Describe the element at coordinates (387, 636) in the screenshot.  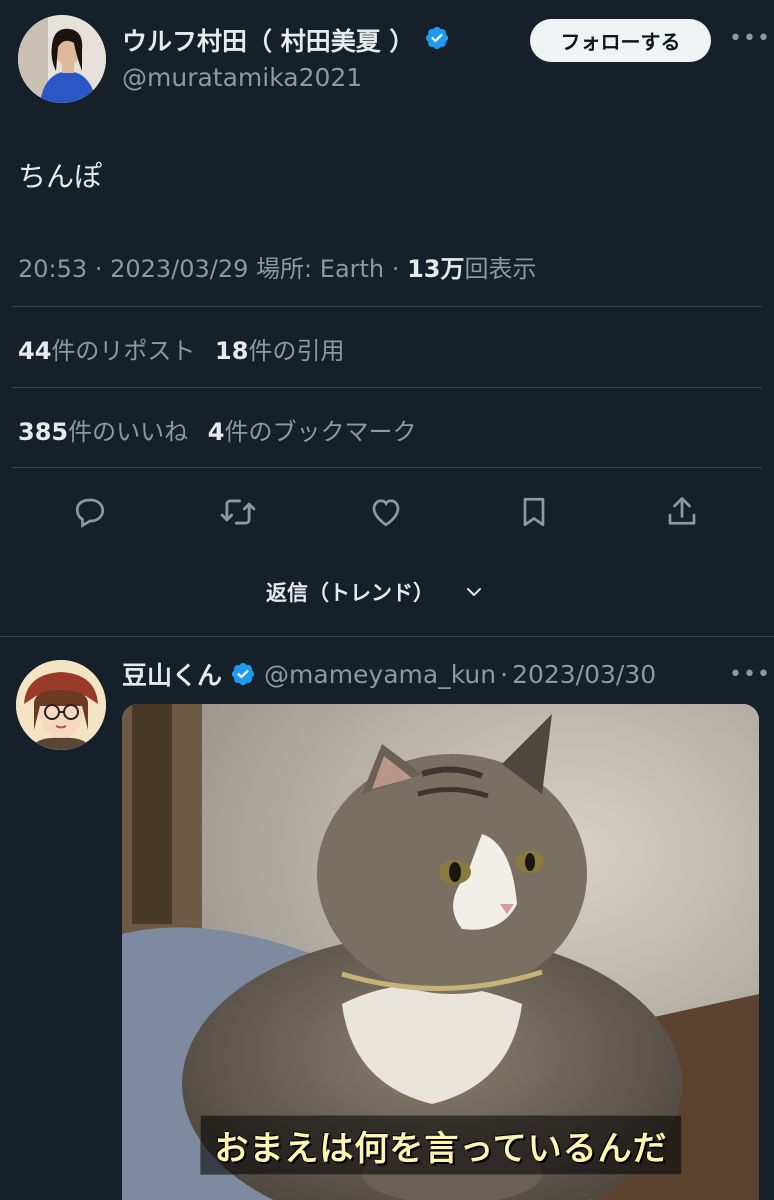
I see `section-divider` at that location.